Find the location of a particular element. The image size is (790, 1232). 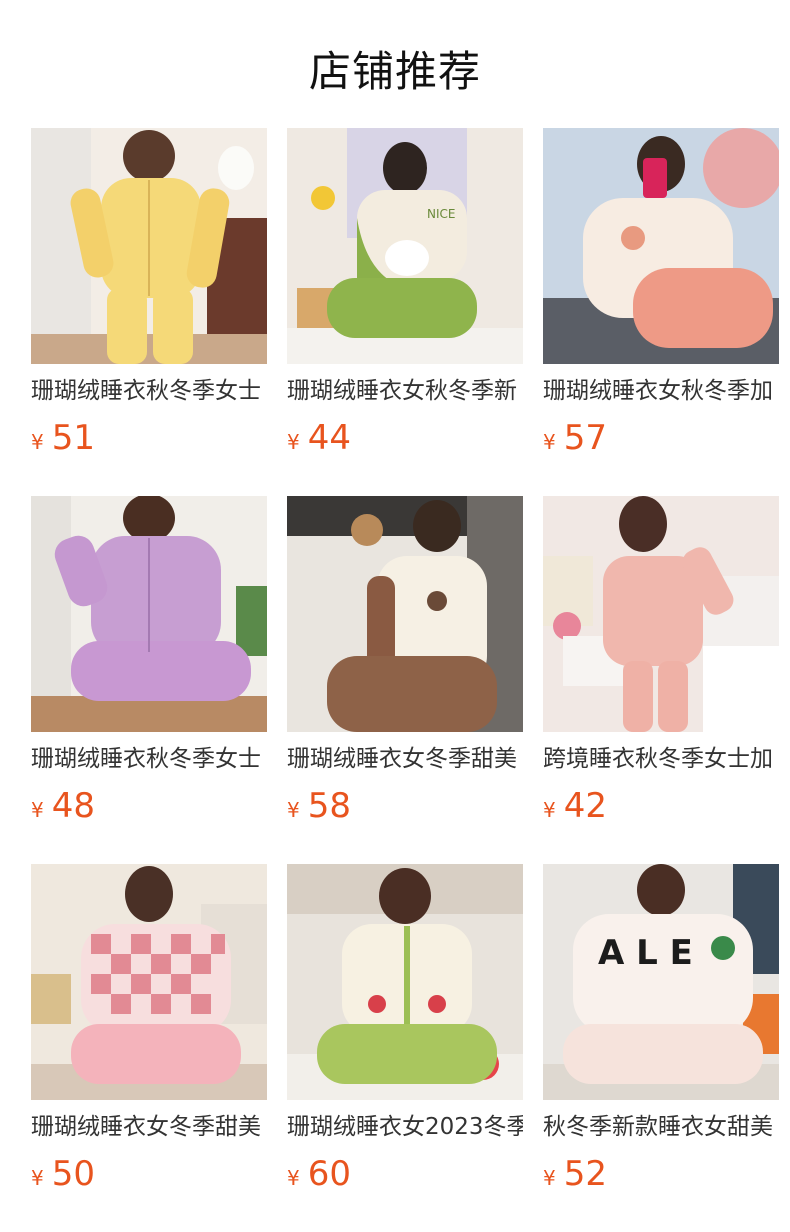

svg-text: NICE is located at coordinates (441, 214).